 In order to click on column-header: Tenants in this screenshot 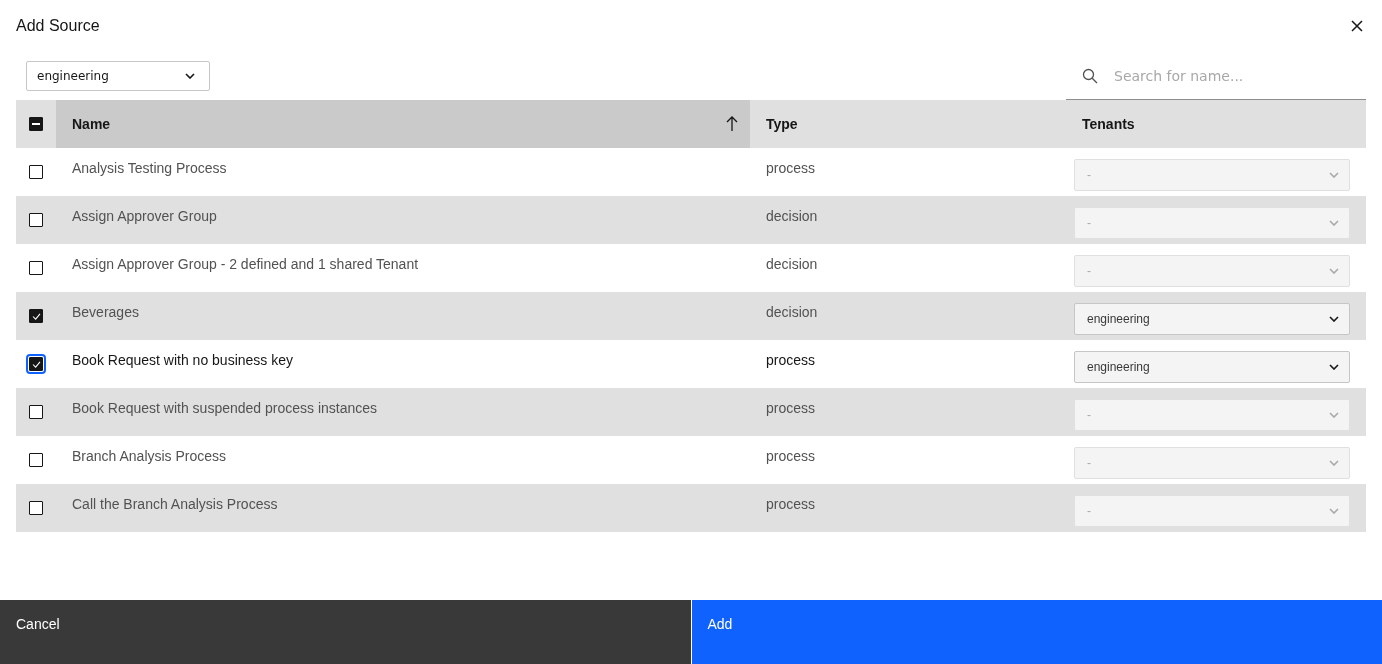, I will do `click(1216, 124)`.